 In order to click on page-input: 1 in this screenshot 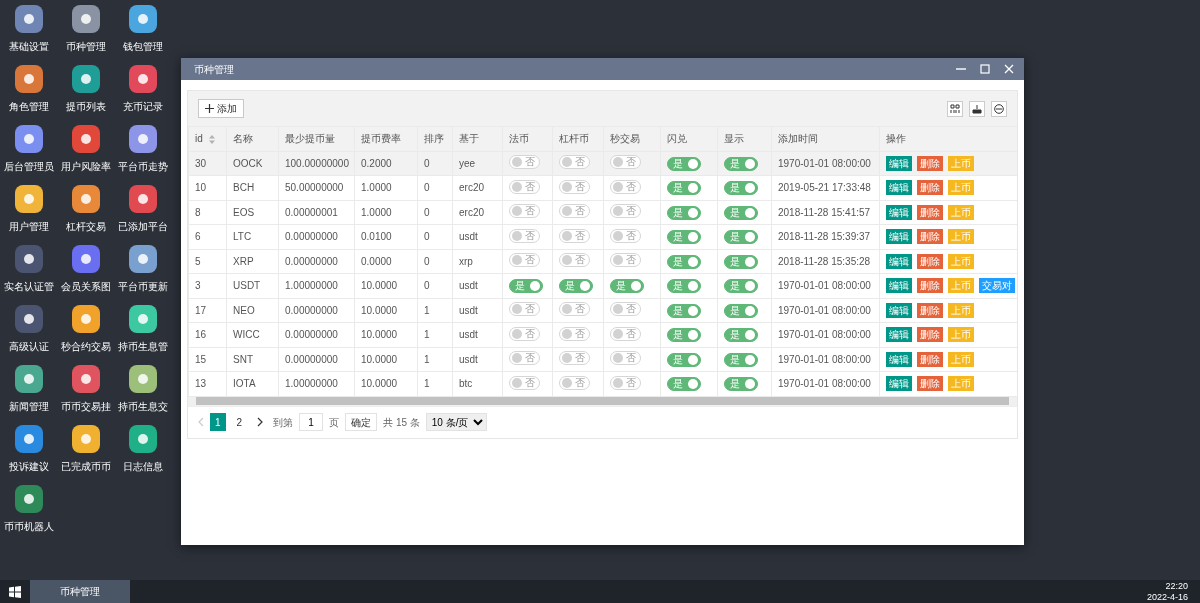, I will do `click(311, 422)`.